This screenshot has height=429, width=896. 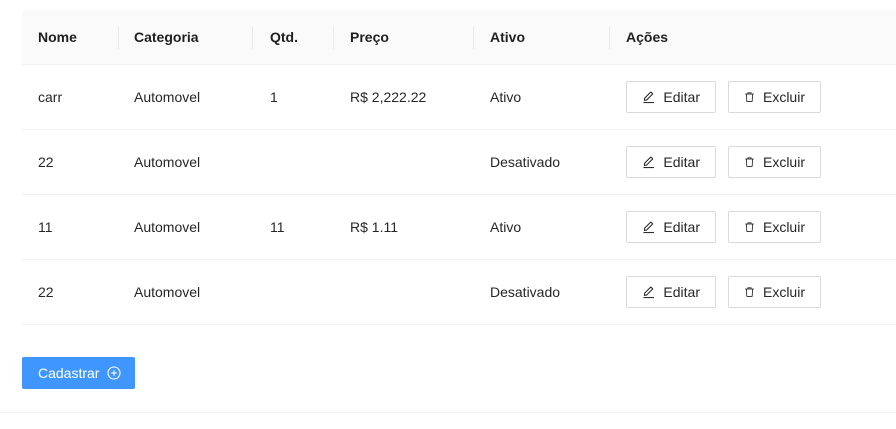 I want to click on register-button-label: Cadastrar, so click(x=69, y=373).